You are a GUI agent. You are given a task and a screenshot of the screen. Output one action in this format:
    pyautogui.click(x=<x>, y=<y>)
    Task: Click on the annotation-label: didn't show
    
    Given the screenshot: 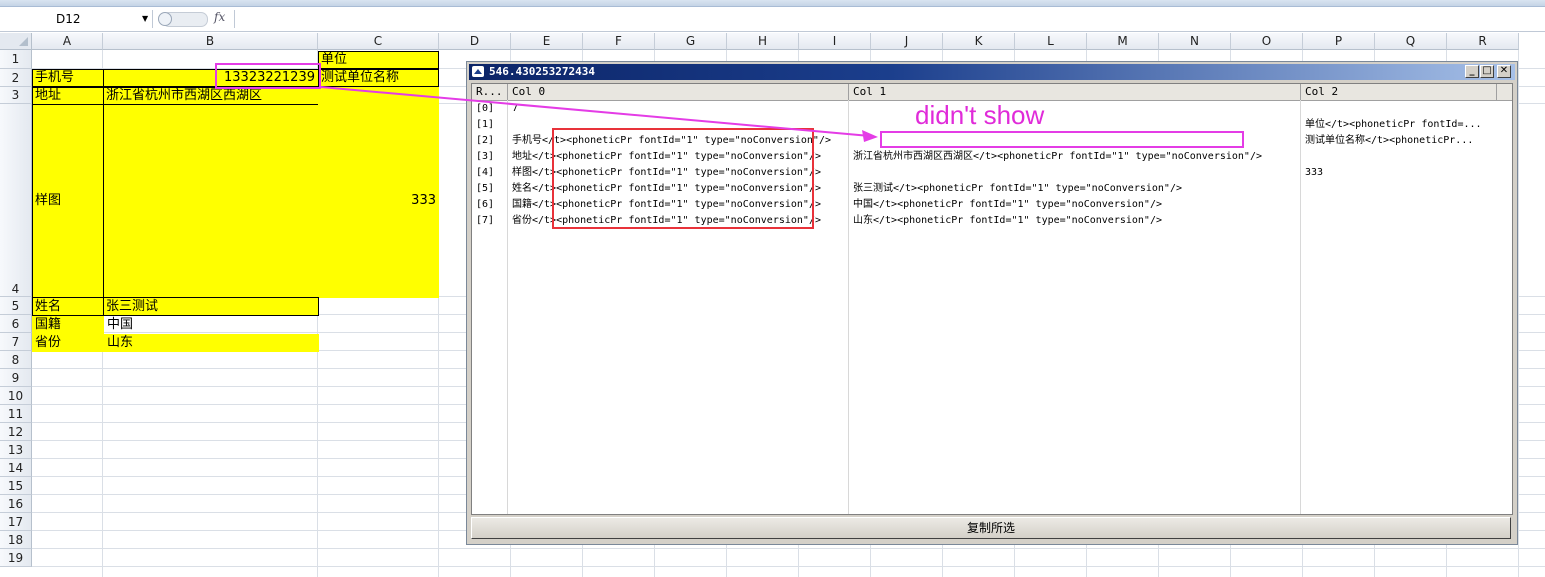 What is the action you would take?
    pyautogui.click(x=980, y=115)
    